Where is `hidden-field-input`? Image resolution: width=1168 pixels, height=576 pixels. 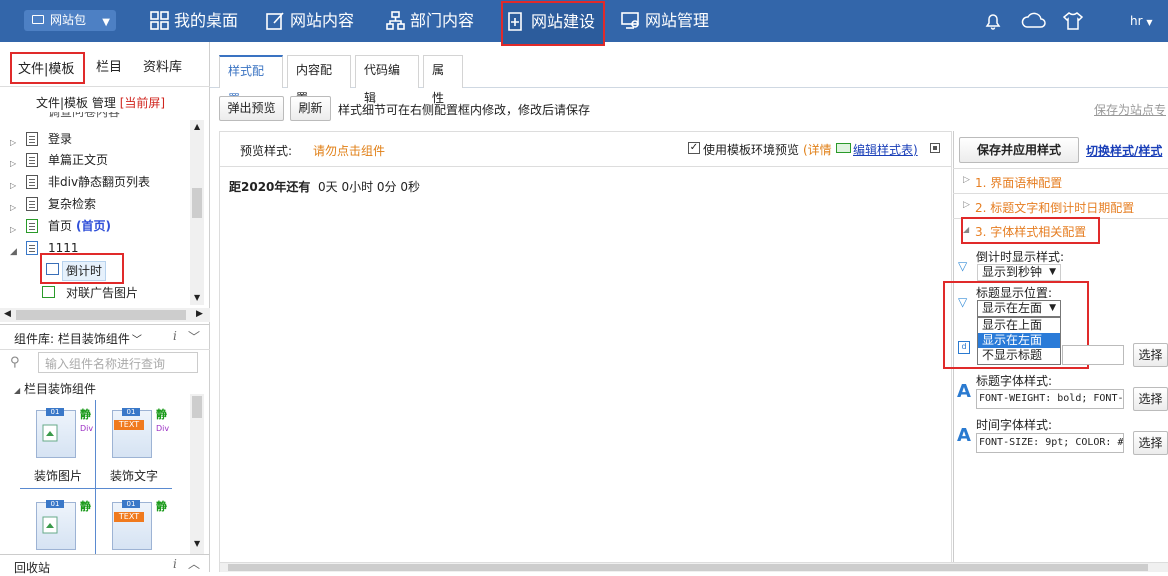 hidden-field-input is located at coordinates (1093, 355).